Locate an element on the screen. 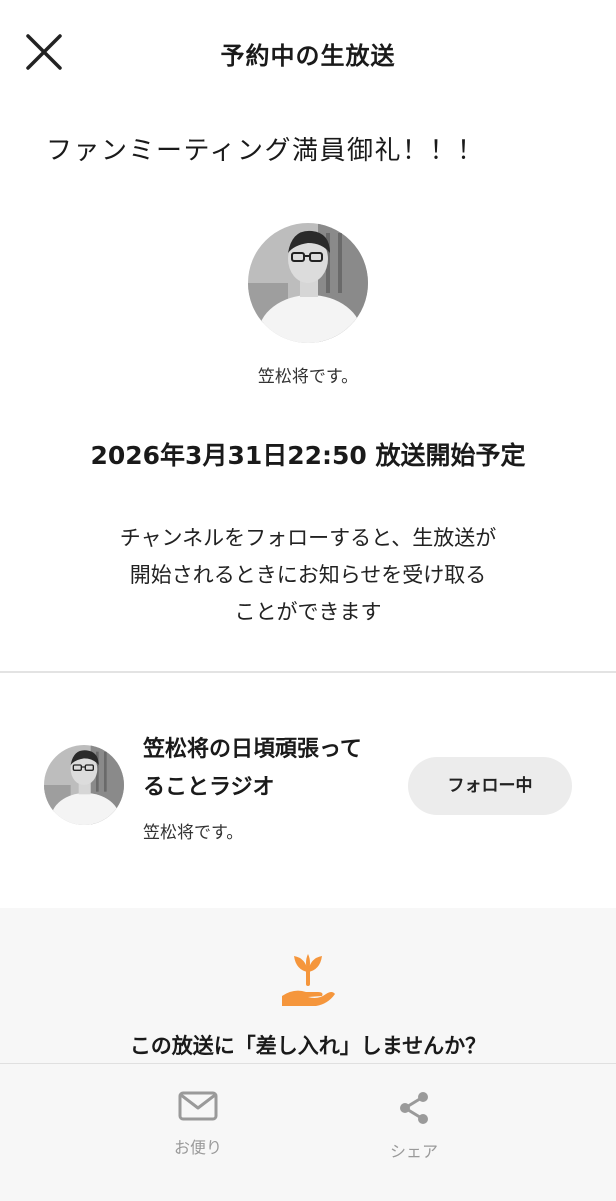 This screenshot has width=616, height=1201. page-title: 予約中の生放送 is located at coordinates (308, 56).